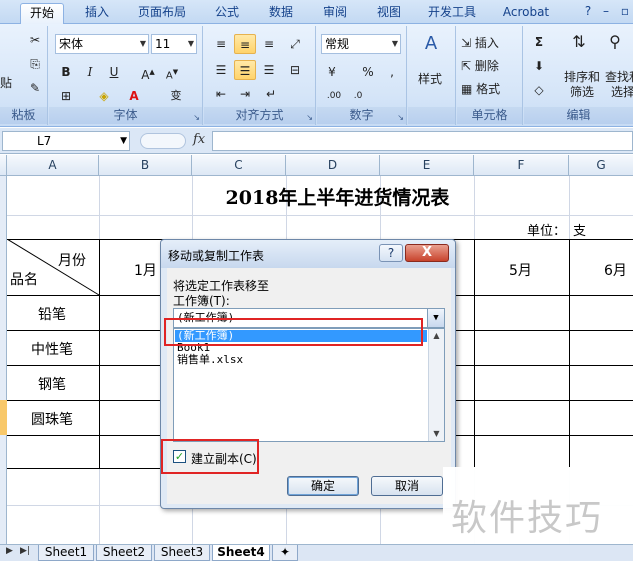 Image resolution: width=633 pixels, height=561 pixels. Describe the element at coordinates (66, 96) in the screenshot. I see `borders-icon: ⊞` at that location.